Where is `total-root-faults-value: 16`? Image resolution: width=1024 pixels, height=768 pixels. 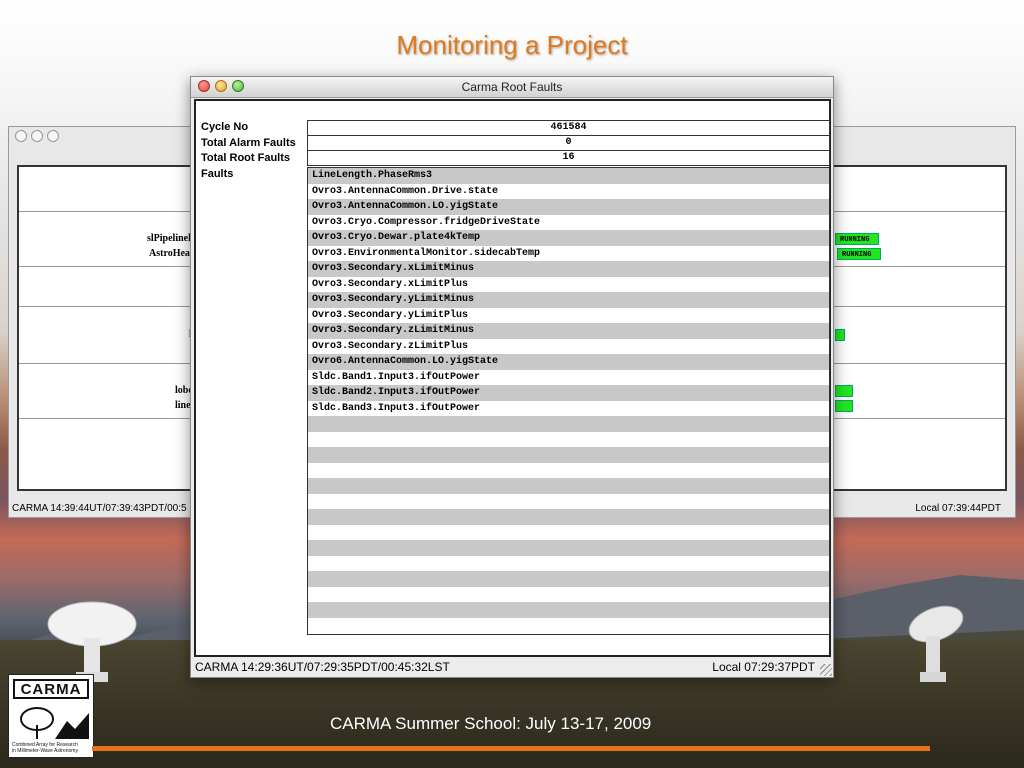 total-root-faults-value: 16 is located at coordinates (568, 158).